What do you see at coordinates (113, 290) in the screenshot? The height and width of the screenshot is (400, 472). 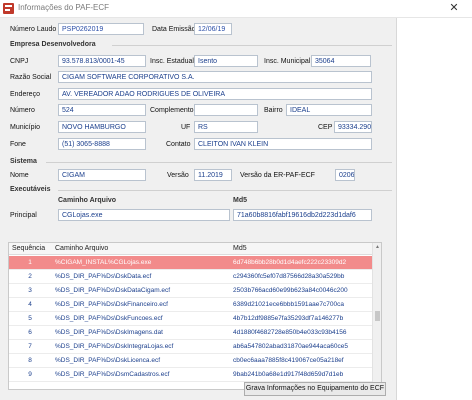 I see `row-caminho: %DS_DIR_PAF%Ds\DskDataCigam.ecf` at bounding box center [113, 290].